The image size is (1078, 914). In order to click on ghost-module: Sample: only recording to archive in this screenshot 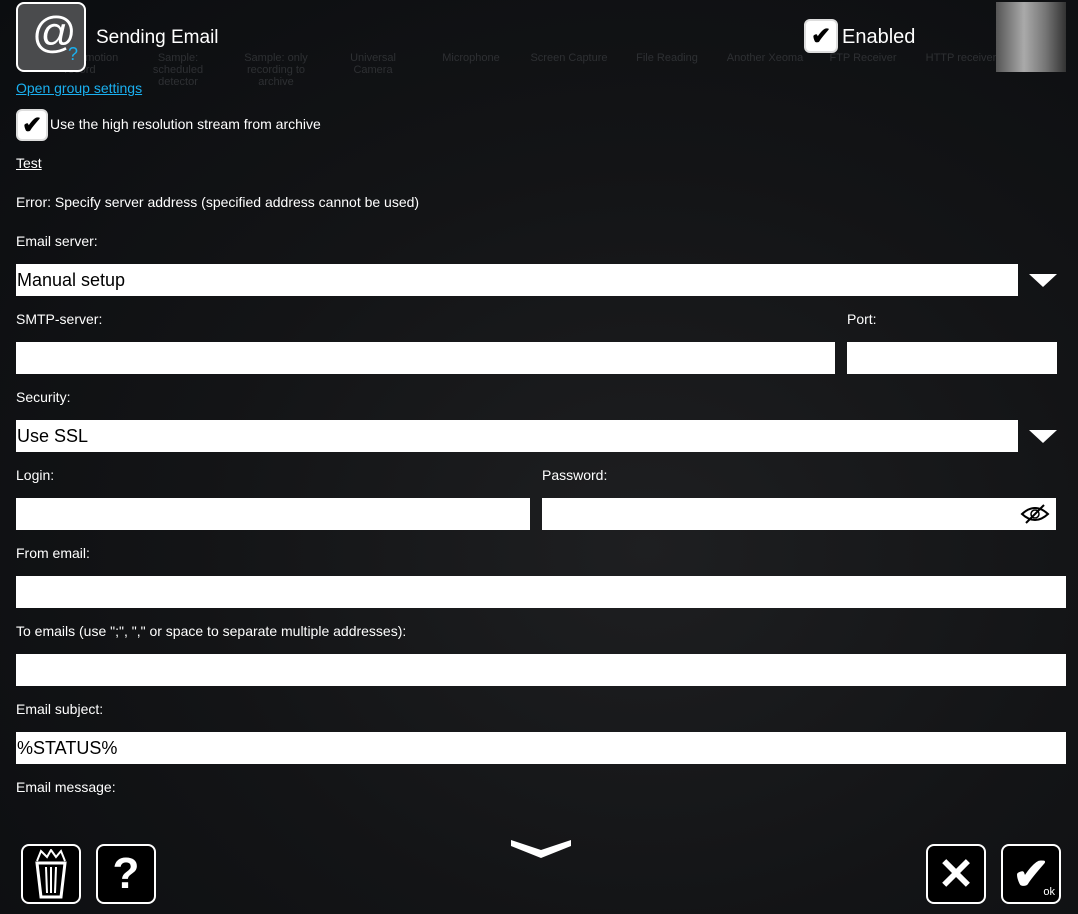, I will do `click(276, 70)`.